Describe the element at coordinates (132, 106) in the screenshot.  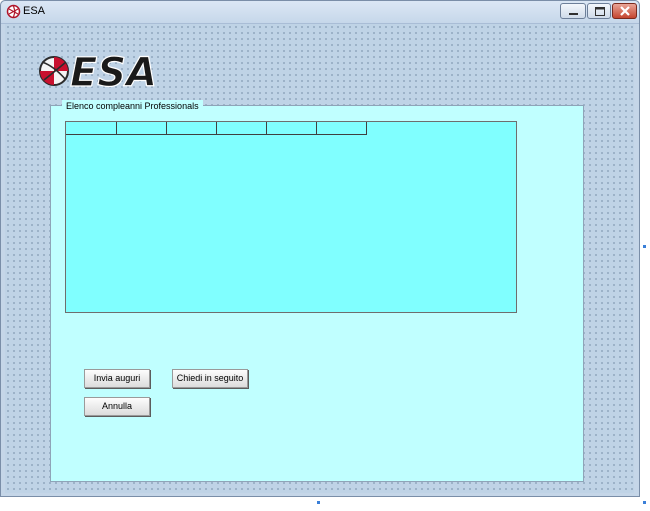
I see `group-title: Elenco compleanni Professionals` at that location.